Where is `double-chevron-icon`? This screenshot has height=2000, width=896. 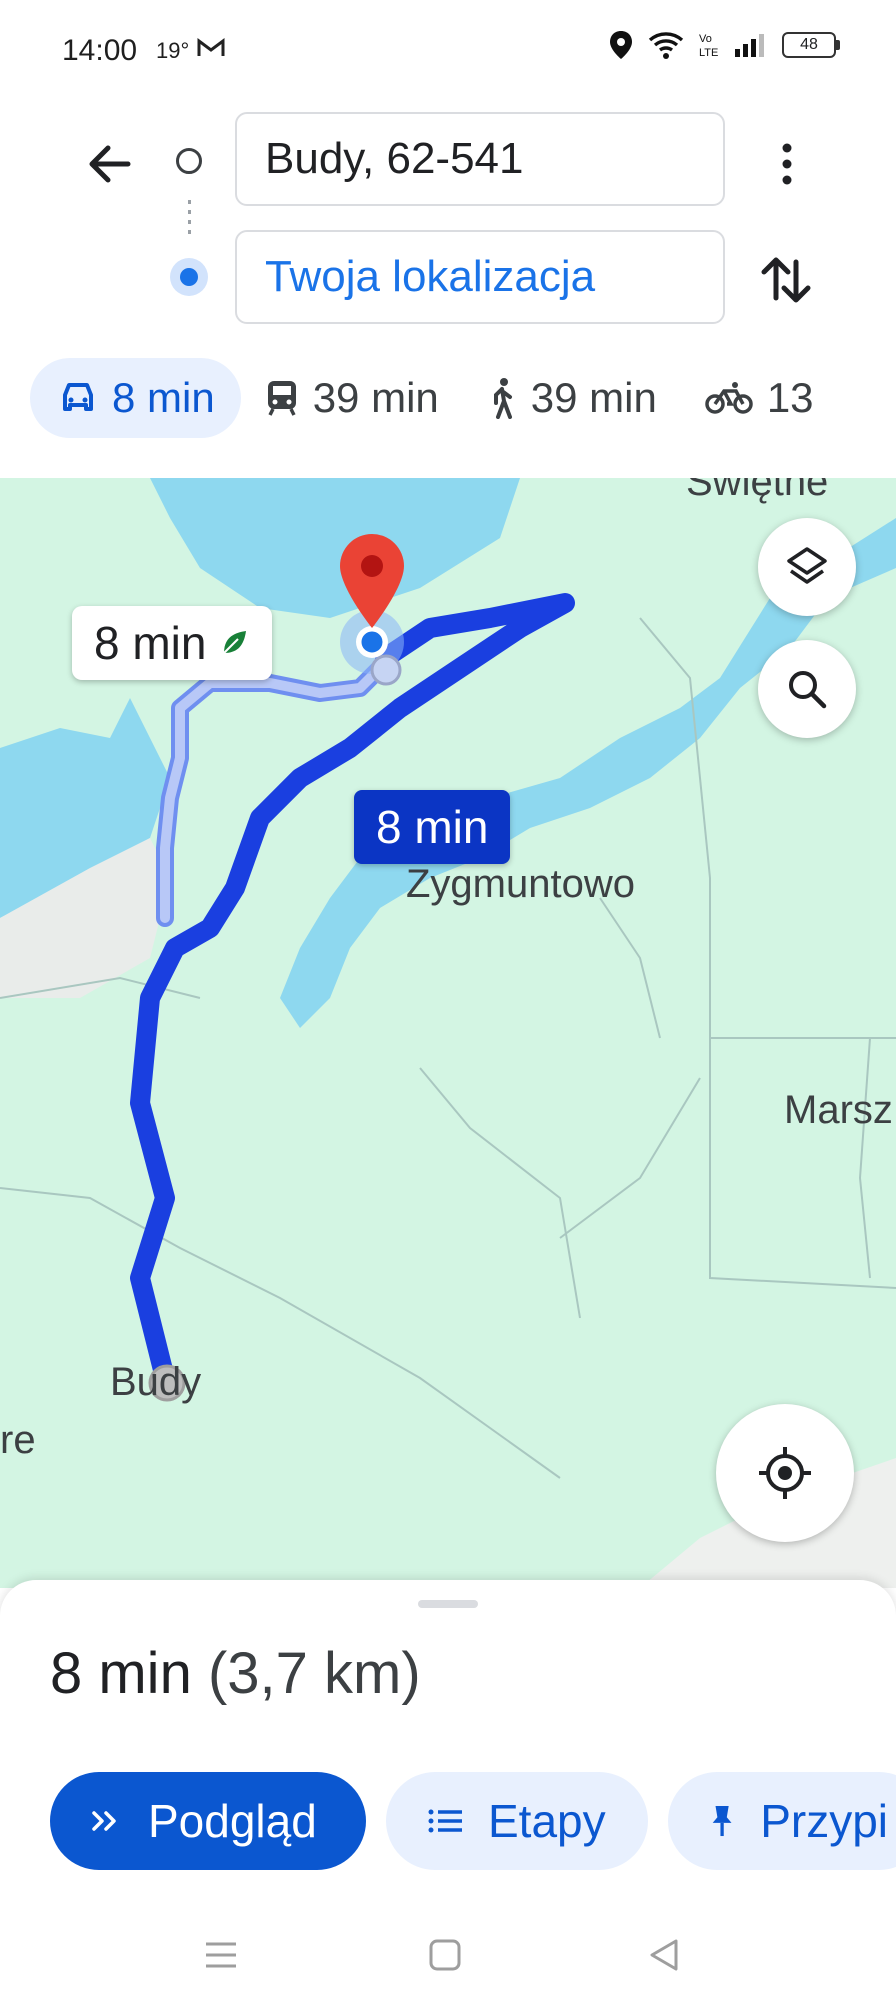 double-chevron-icon is located at coordinates (104, 1821).